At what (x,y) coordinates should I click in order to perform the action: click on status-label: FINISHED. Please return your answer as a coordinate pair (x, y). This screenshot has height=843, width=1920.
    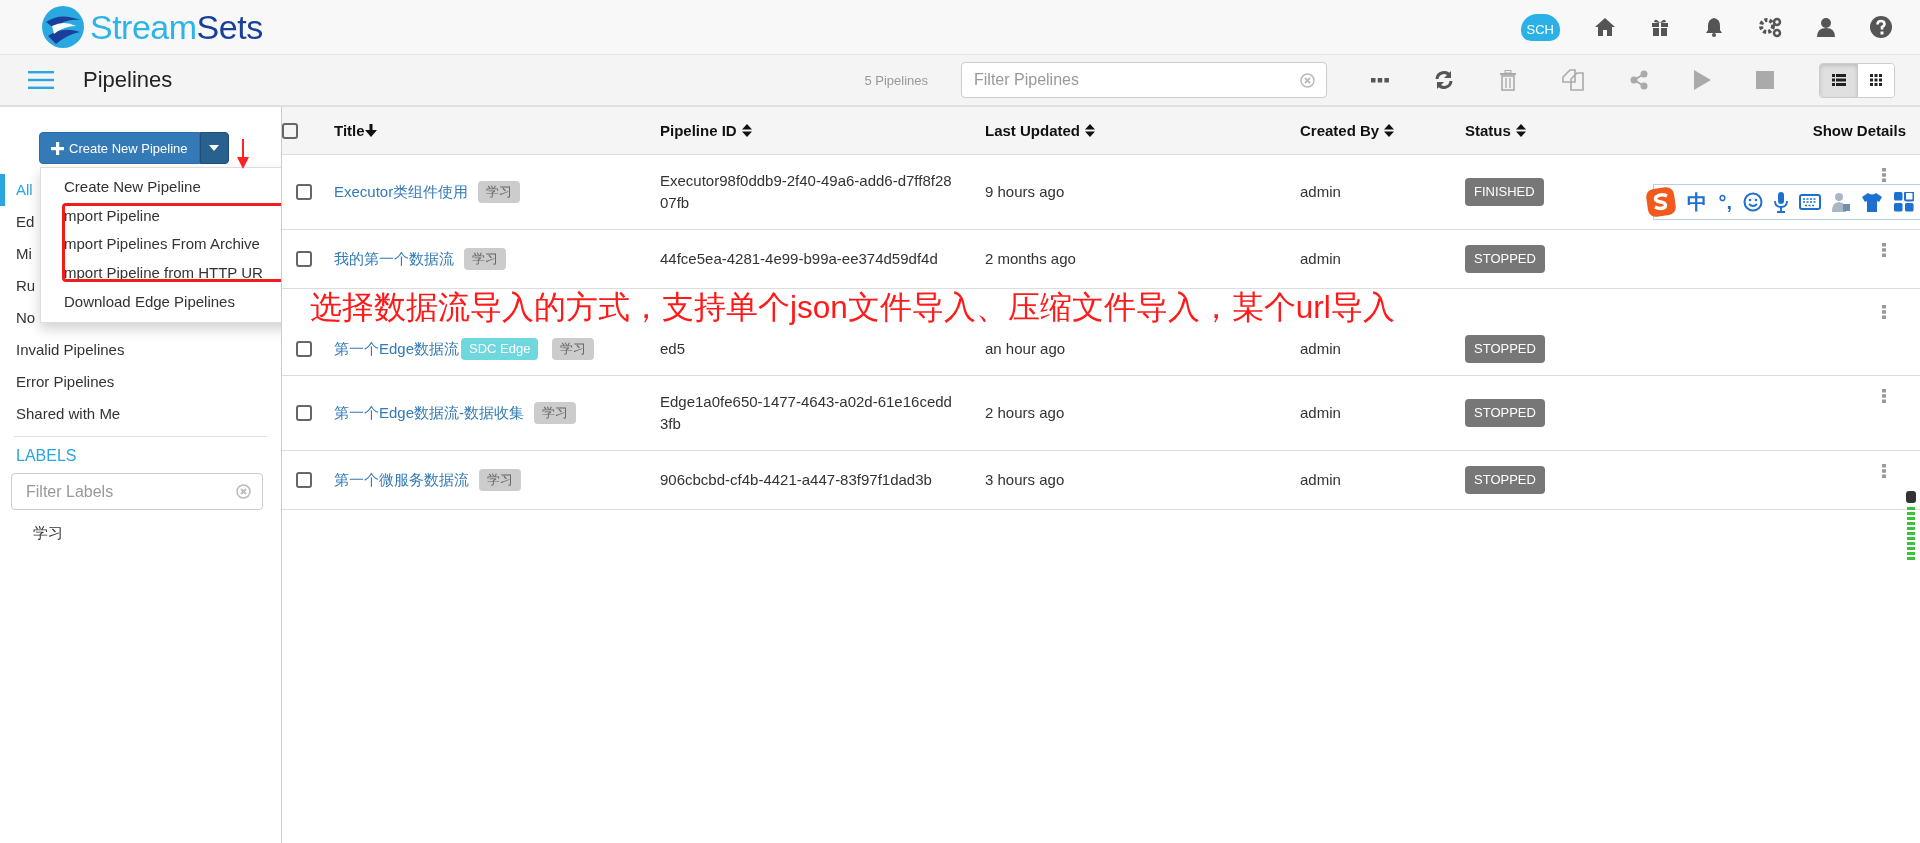
    Looking at the image, I should click on (1504, 192).